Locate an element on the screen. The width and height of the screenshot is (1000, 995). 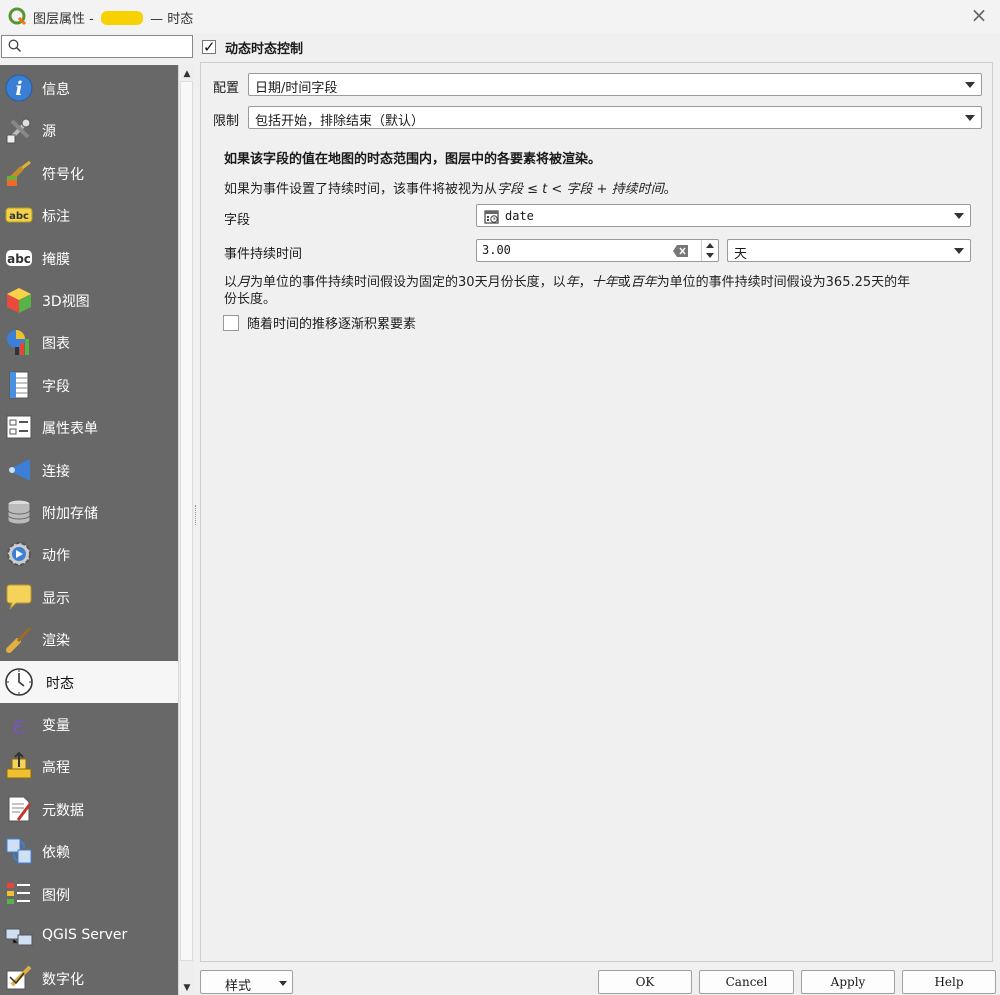
sidebar-item-label: 依赖 is located at coordinates (56, 853).